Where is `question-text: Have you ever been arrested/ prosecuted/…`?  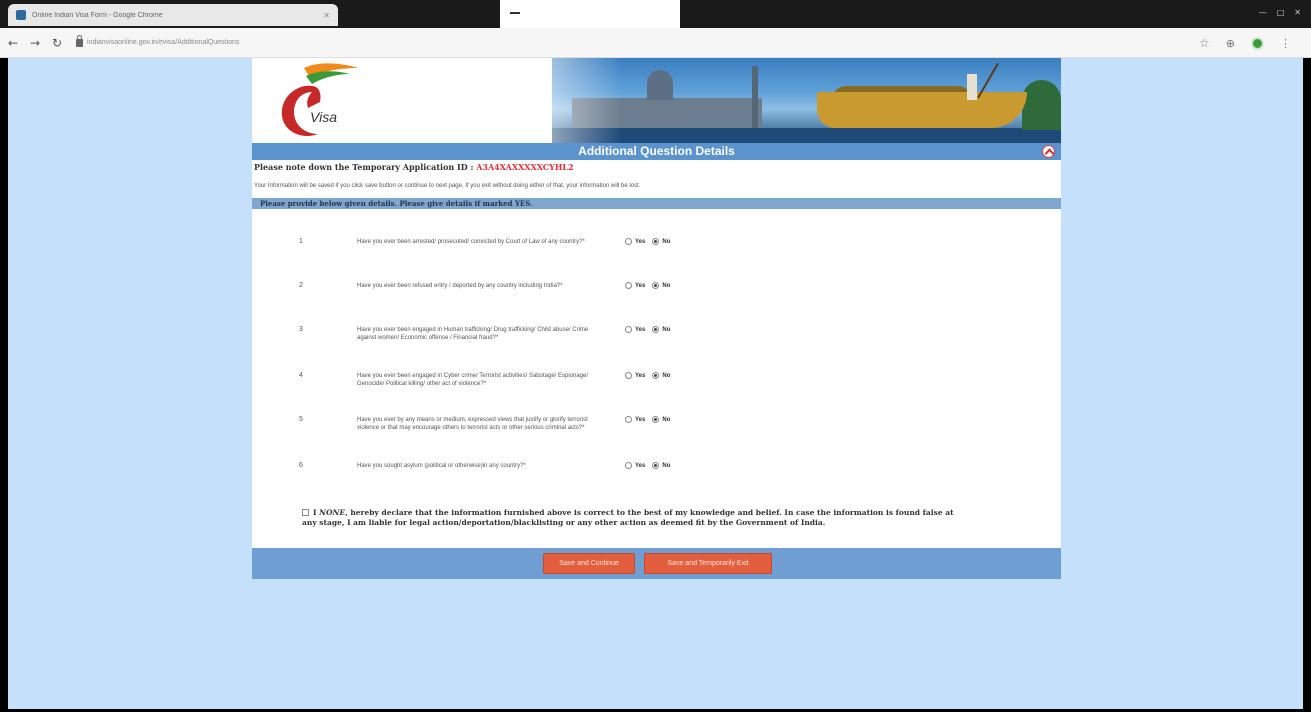 question-text: Have you ever been arrested/ prosecuted/… is located at coordinates (471, 242).